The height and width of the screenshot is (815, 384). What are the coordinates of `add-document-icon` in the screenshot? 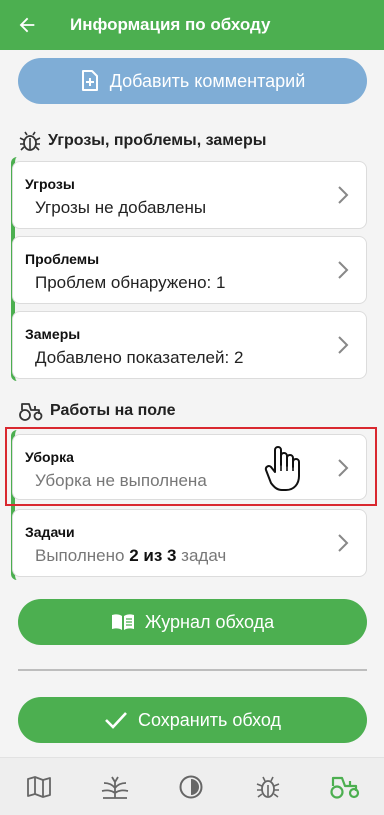 It's located at (90, 81).